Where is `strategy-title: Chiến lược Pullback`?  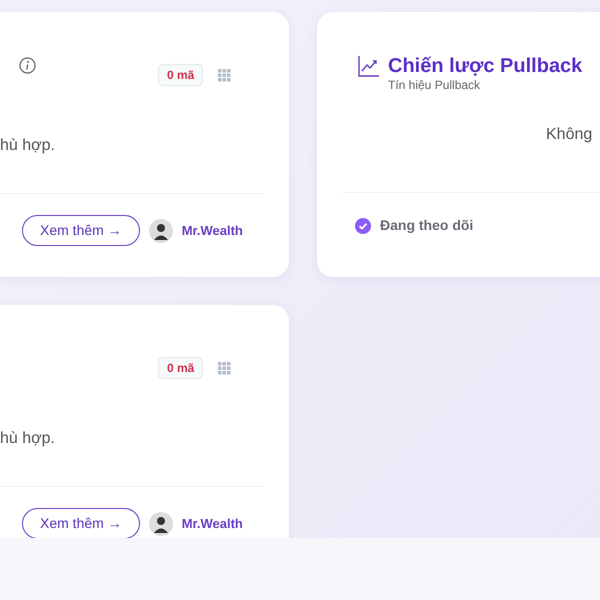 strategy-title: Chiến lược Pullback is located at coordinates (485, 66).